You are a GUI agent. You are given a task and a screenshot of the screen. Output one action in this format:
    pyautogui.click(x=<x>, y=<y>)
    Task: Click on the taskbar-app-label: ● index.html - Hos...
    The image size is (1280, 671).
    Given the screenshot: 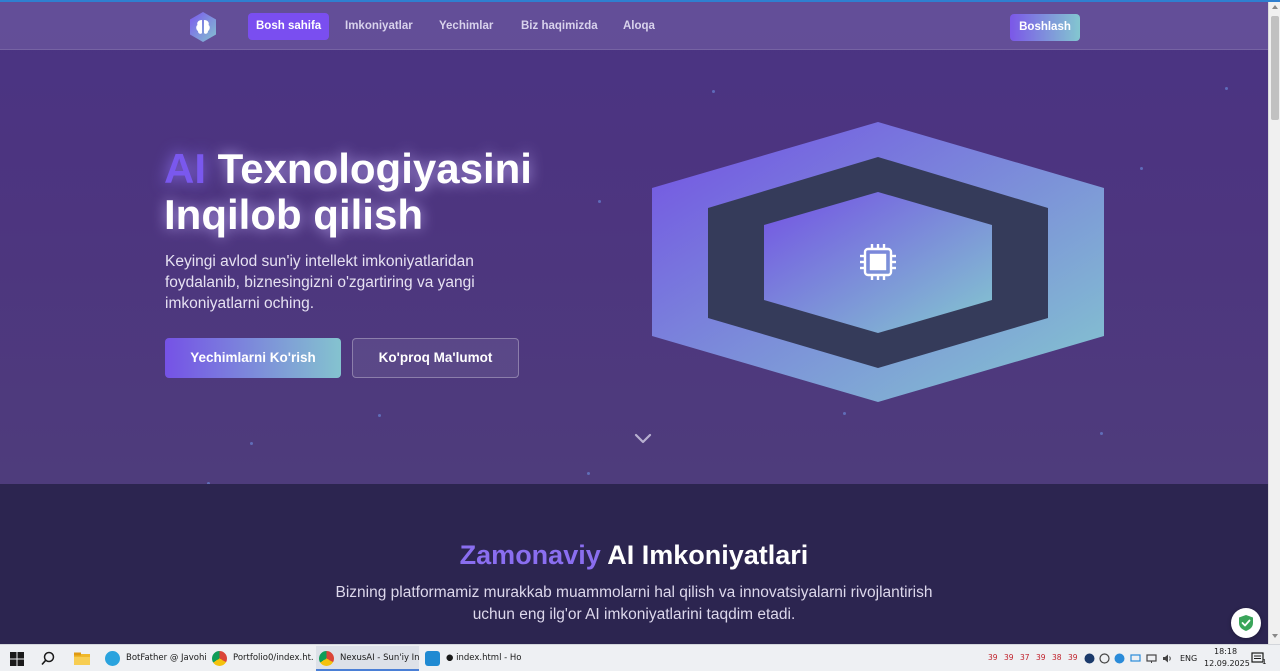 What is the action you would take?
    pyautogui.click(x=484, y=658)
    